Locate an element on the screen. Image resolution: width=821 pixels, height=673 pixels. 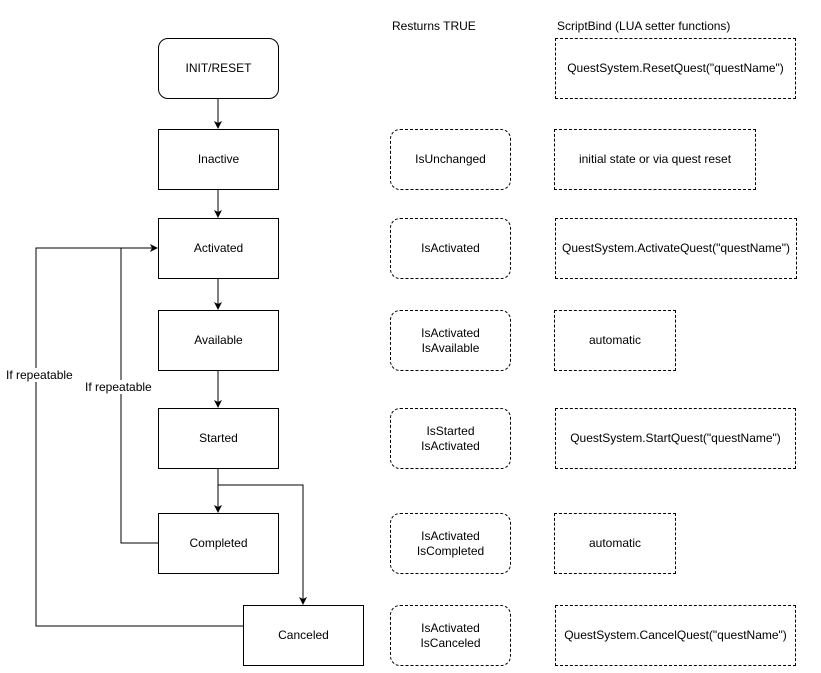
script-init: QuestSystem.ResetQuest("questName") is located at coordinates (675, 68).